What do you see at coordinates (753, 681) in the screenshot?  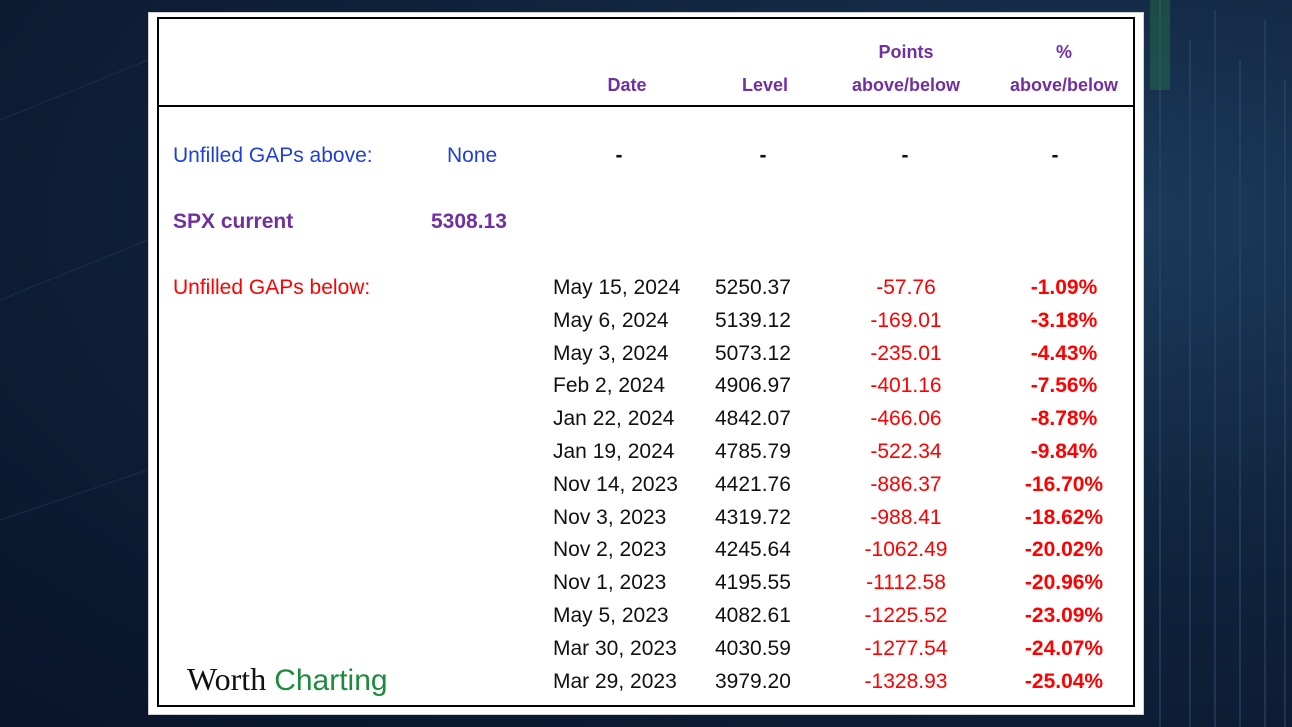 I see `row-level: 3979.20` at bounding box center [753, 681].